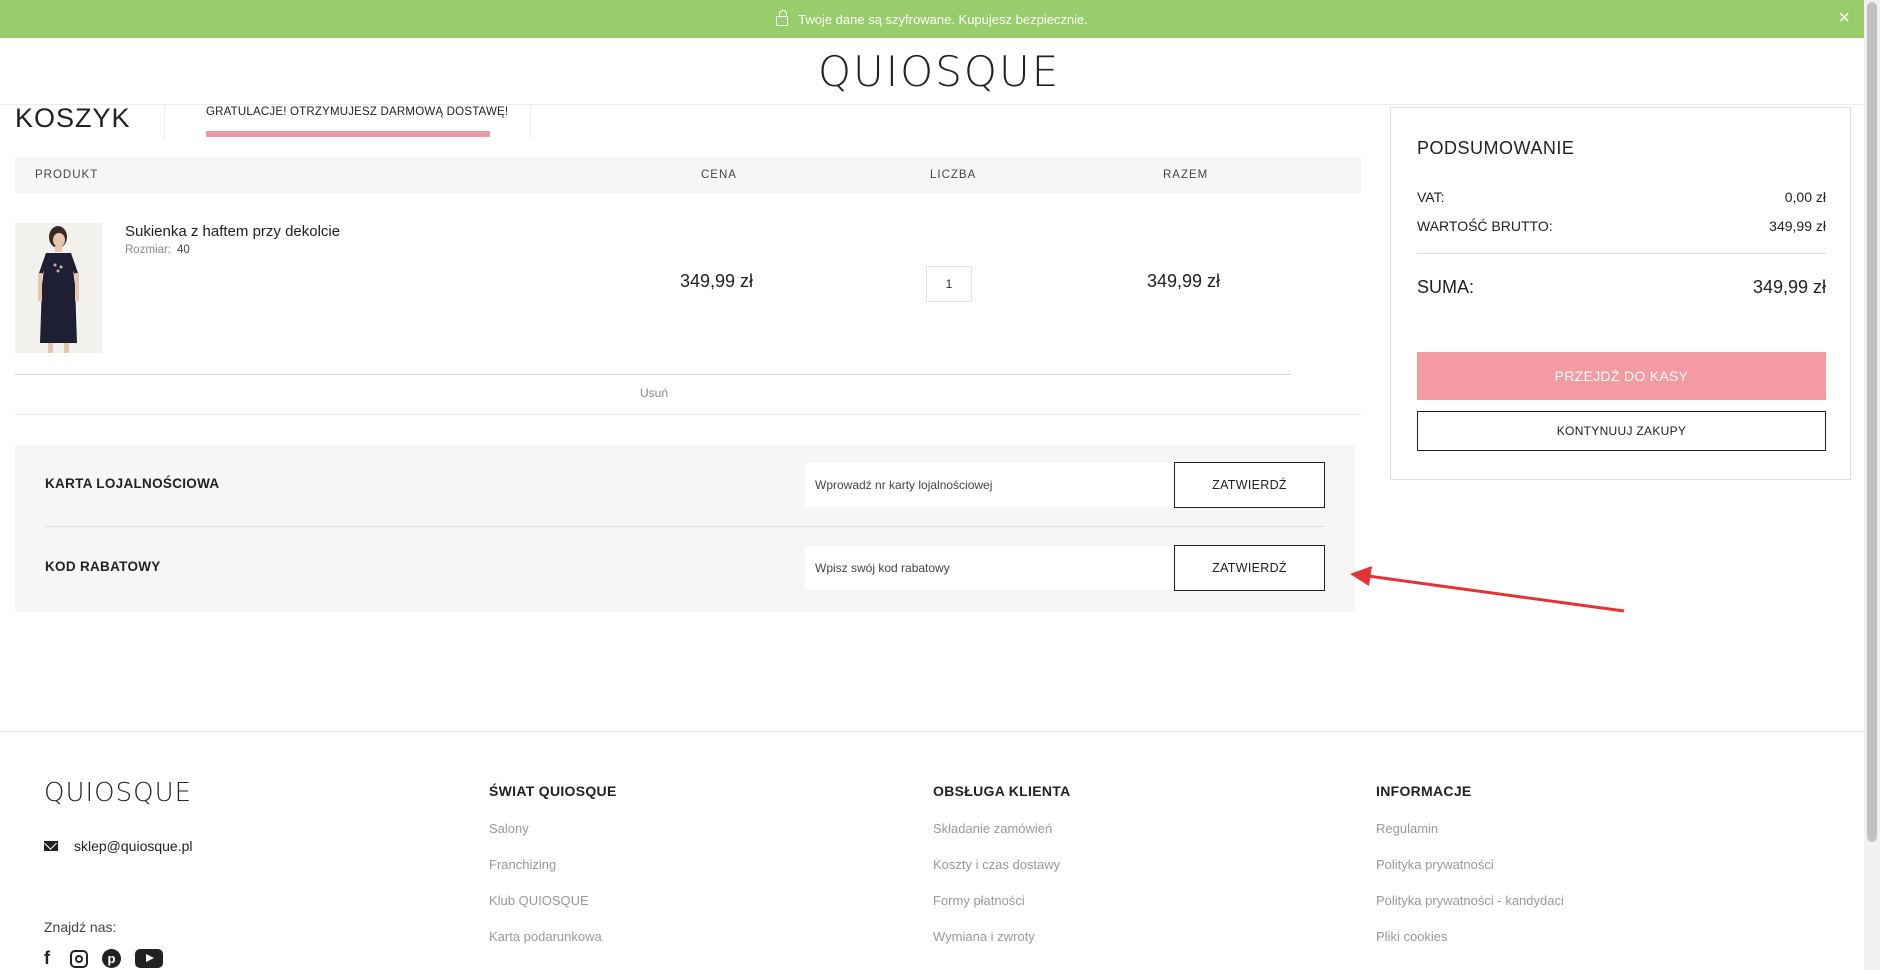 The height and width of the screenshot is (970, 1880). I want to click on footer-link: Polityka prywatności - kandydaci, so click(1470, 911).